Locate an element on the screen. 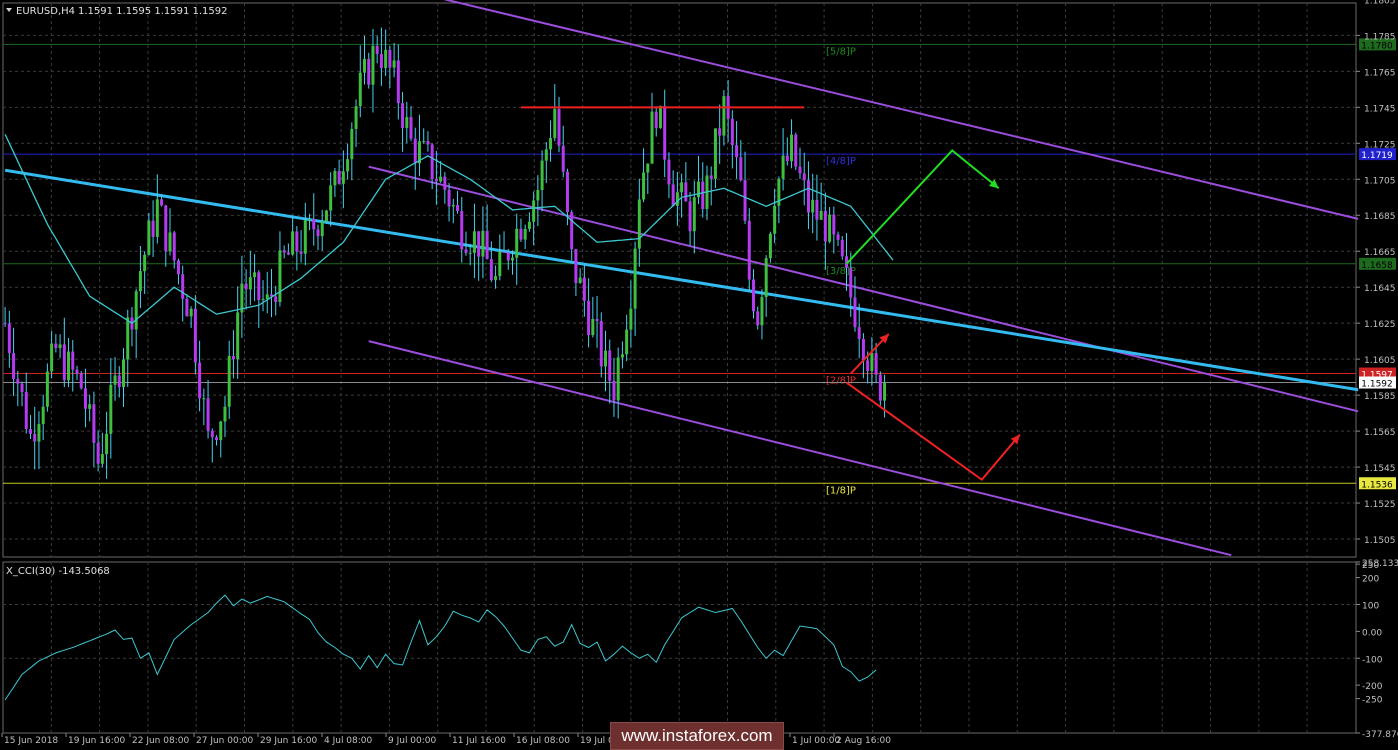 Image resolution: width=1398 pixels, height=750 pixels. price-tick-label: 1.1585 is located at coordinates (1380, 397).